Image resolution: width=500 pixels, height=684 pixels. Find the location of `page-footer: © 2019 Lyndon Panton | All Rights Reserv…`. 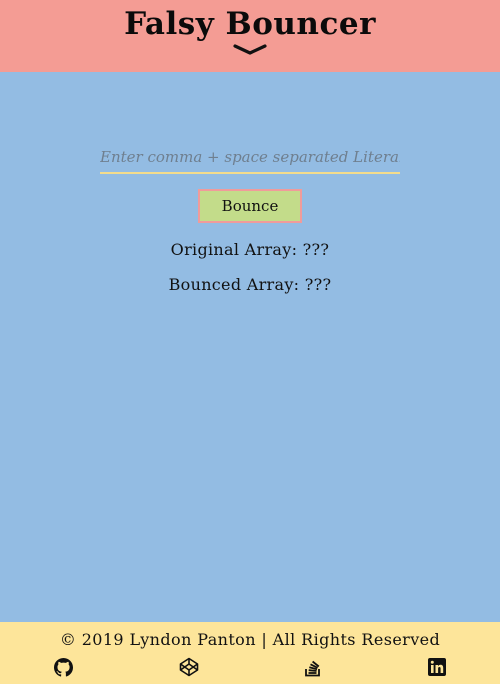

page-footer: © 2019 Lyndon Panton | All Rights Reserv… is located at coordinates (250, 653).